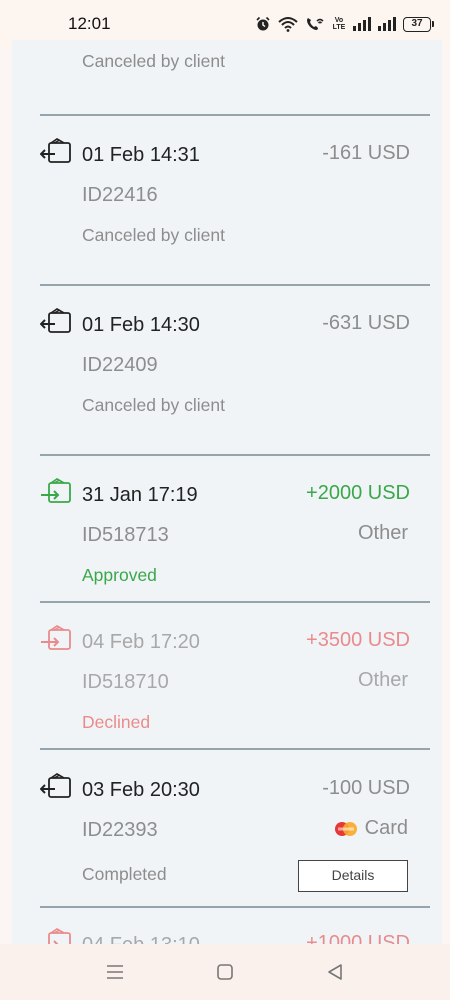 Image resolution: width=450 pixels, height=1000 pixels. I want to click on home-icon, so click(225, 972).